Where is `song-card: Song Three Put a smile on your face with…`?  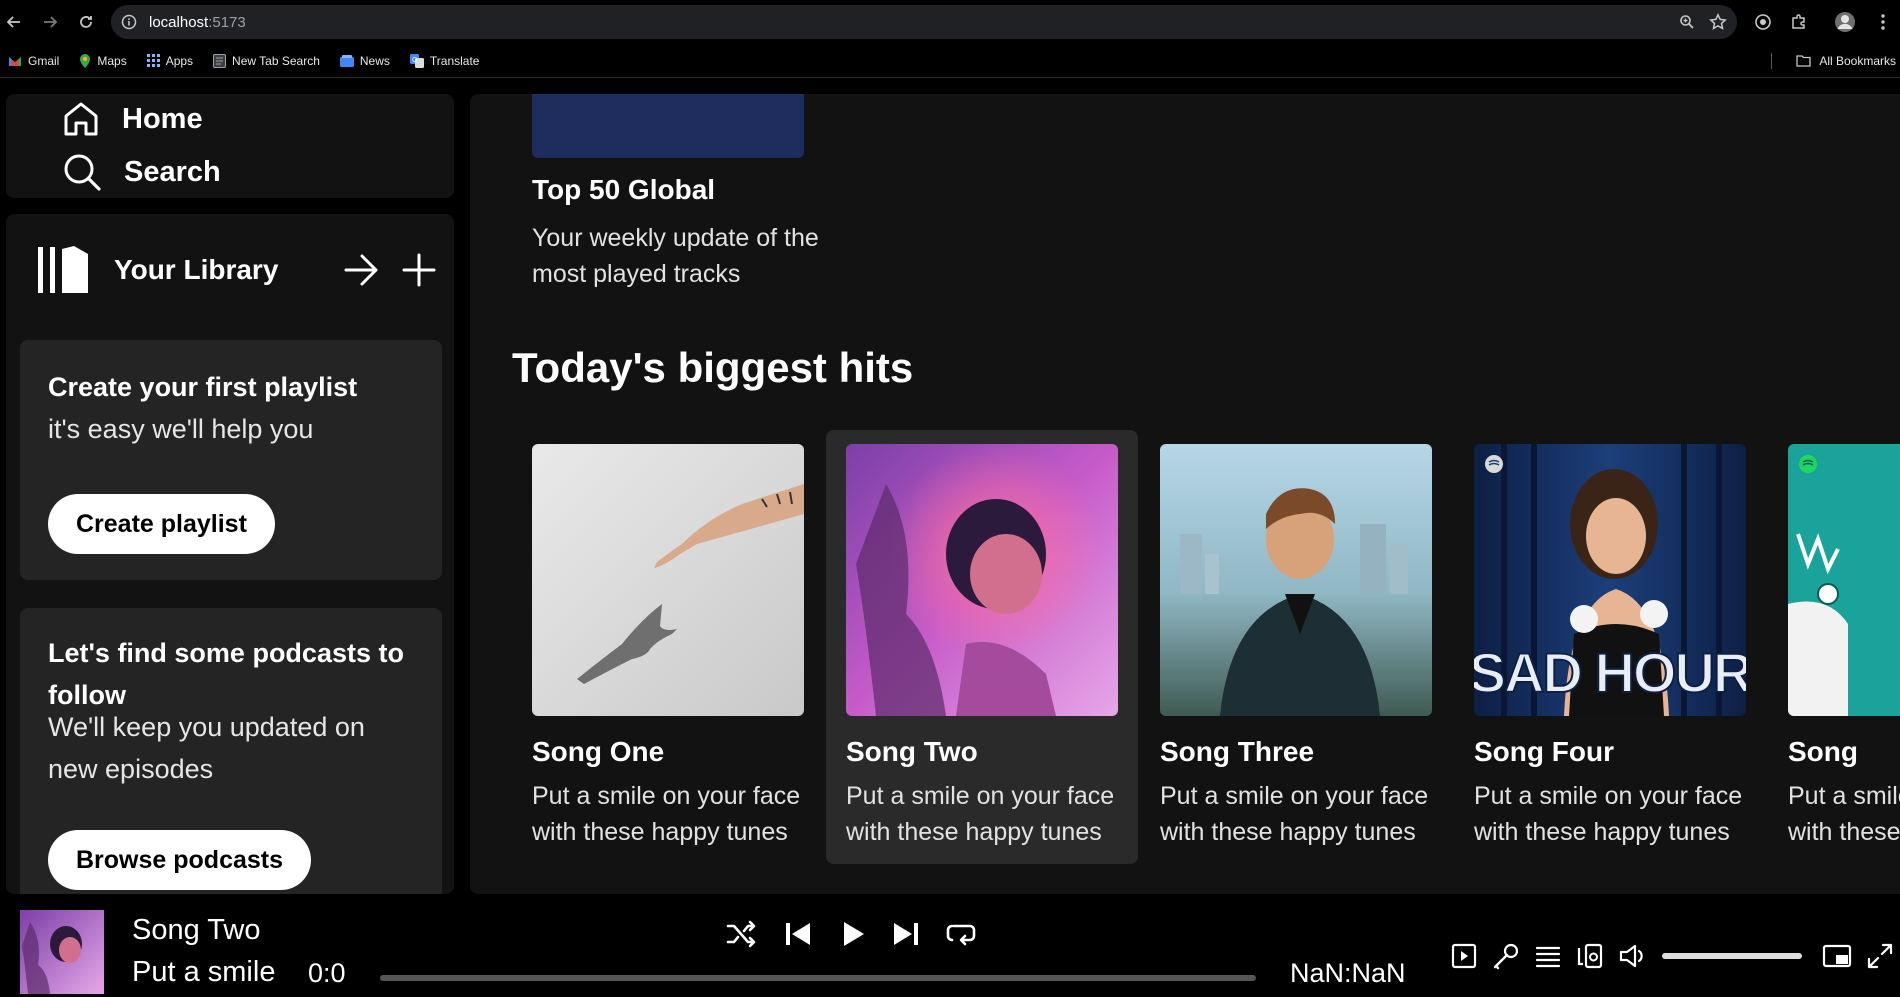
song-card: Song Three Put a smile on your face with… is located at coordinates (1296, 647).